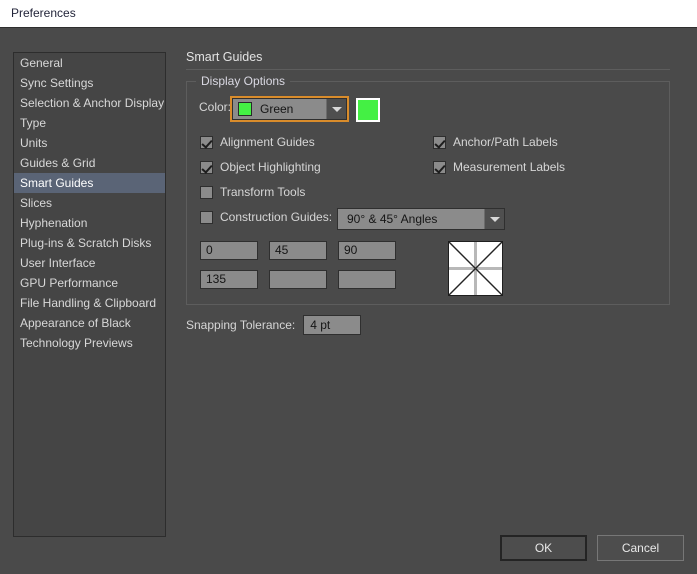  What do you see at coordinates (229, 250) in the screenshot?
I see `angle-input-1: 0` at bounding box center [229, 250].